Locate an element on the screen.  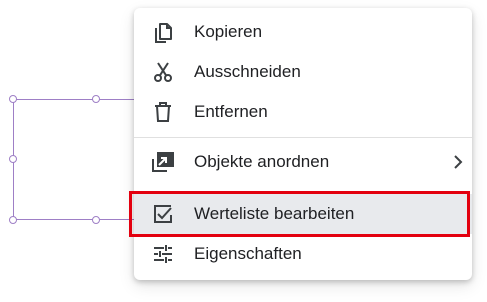
menu-item-edit-value-list: Werteliste bearbeiten is located at coordinates (303, 214).